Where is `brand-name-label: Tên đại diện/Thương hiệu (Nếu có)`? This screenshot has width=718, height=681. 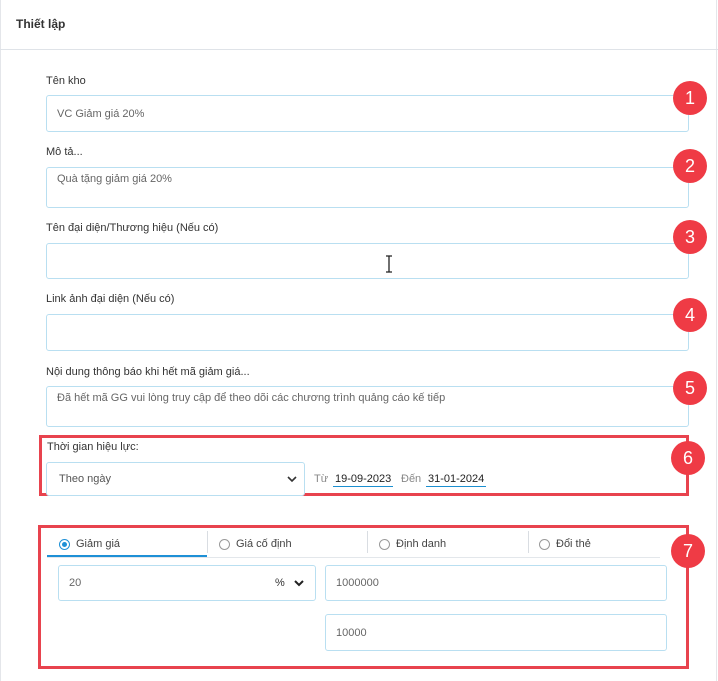
brand-name-label: Tên đại diện/Thương hiệu (Nếu có) is located at coordinates (132, 228).